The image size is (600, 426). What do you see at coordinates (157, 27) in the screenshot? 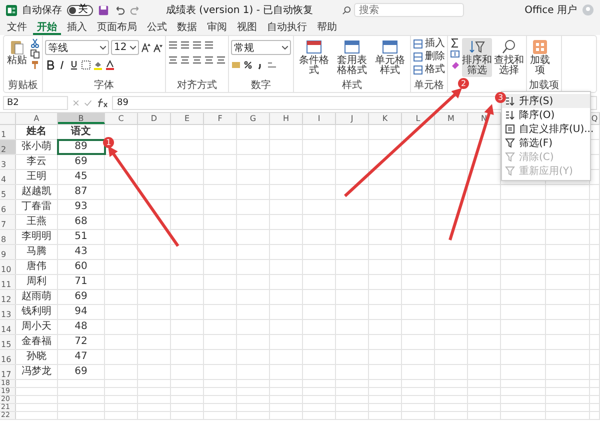
I see `ribbon-tab: 公式` at bounding box center [157, 27].